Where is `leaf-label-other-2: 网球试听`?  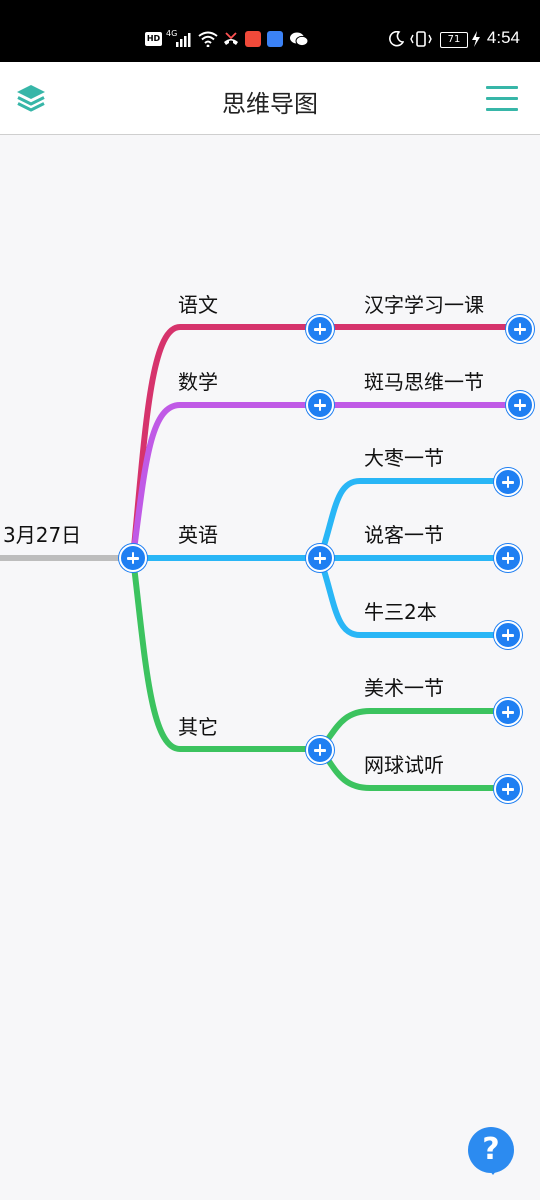
leaf-label-other-2: 网球试听 is located at coordinates (404, 765).